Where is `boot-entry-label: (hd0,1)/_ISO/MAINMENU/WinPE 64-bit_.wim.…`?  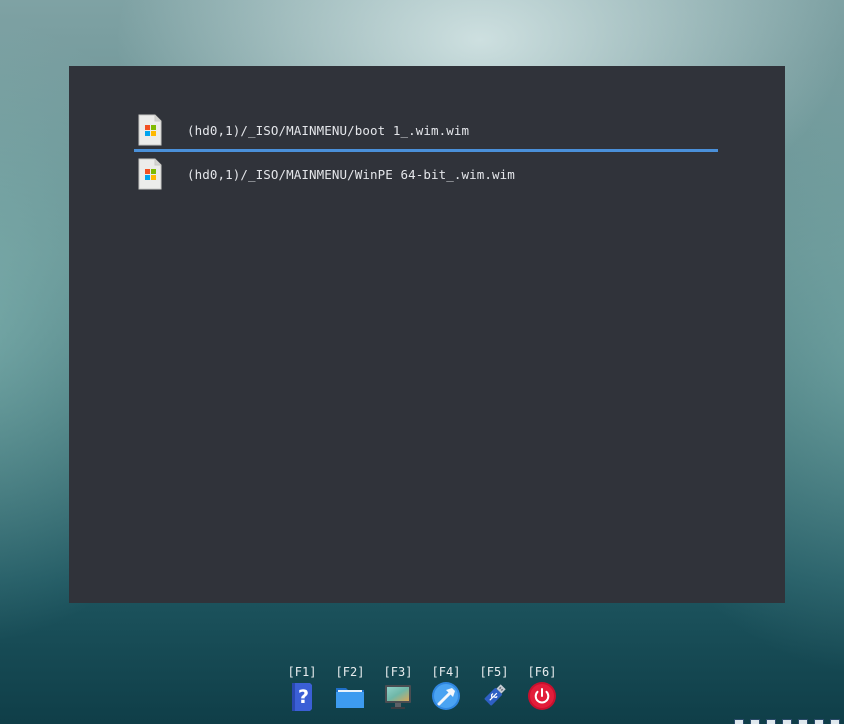
boot-entry-label: (hd0,1)/_ISO/MAINMENU/WinPE 64-bit_.wim.… is located at coordinates (351, 174).